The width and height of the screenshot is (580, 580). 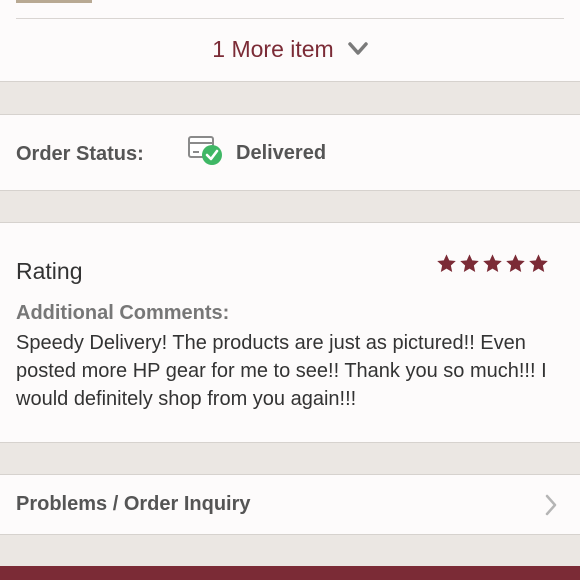 I want to click on more-items-button: 1 More item, so click(x=290, y=49).